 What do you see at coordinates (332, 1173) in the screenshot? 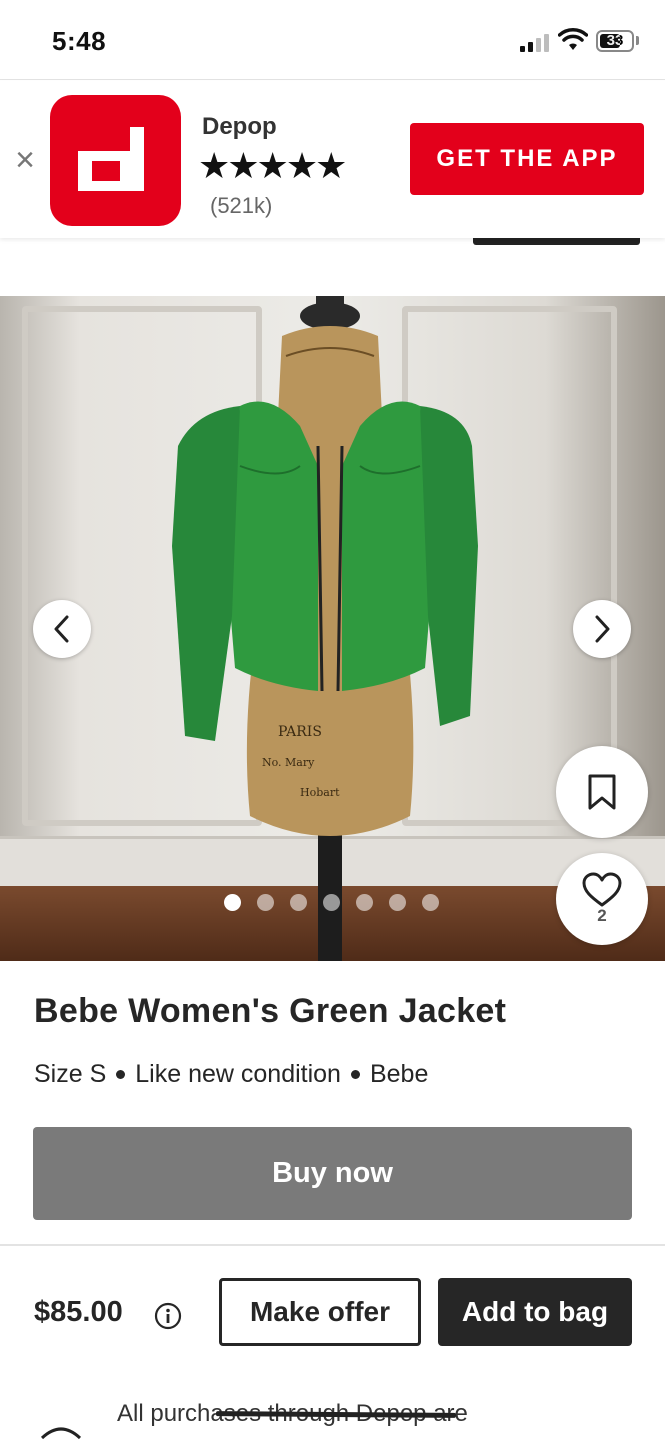
I see `buy-now-button: Buy now` at bounding box center [332, 1173].